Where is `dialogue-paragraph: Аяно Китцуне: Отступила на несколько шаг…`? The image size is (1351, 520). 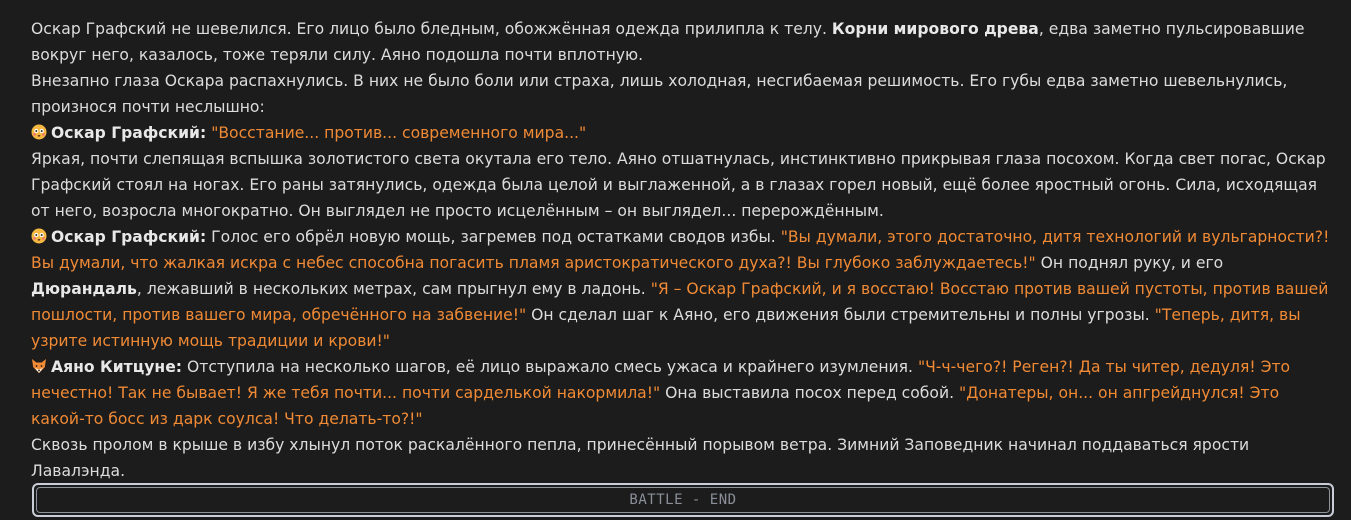 dialogue-paragraph: Аяно Китцуне: Отступила на несколько шаг… is located at coordinates (683, 393).